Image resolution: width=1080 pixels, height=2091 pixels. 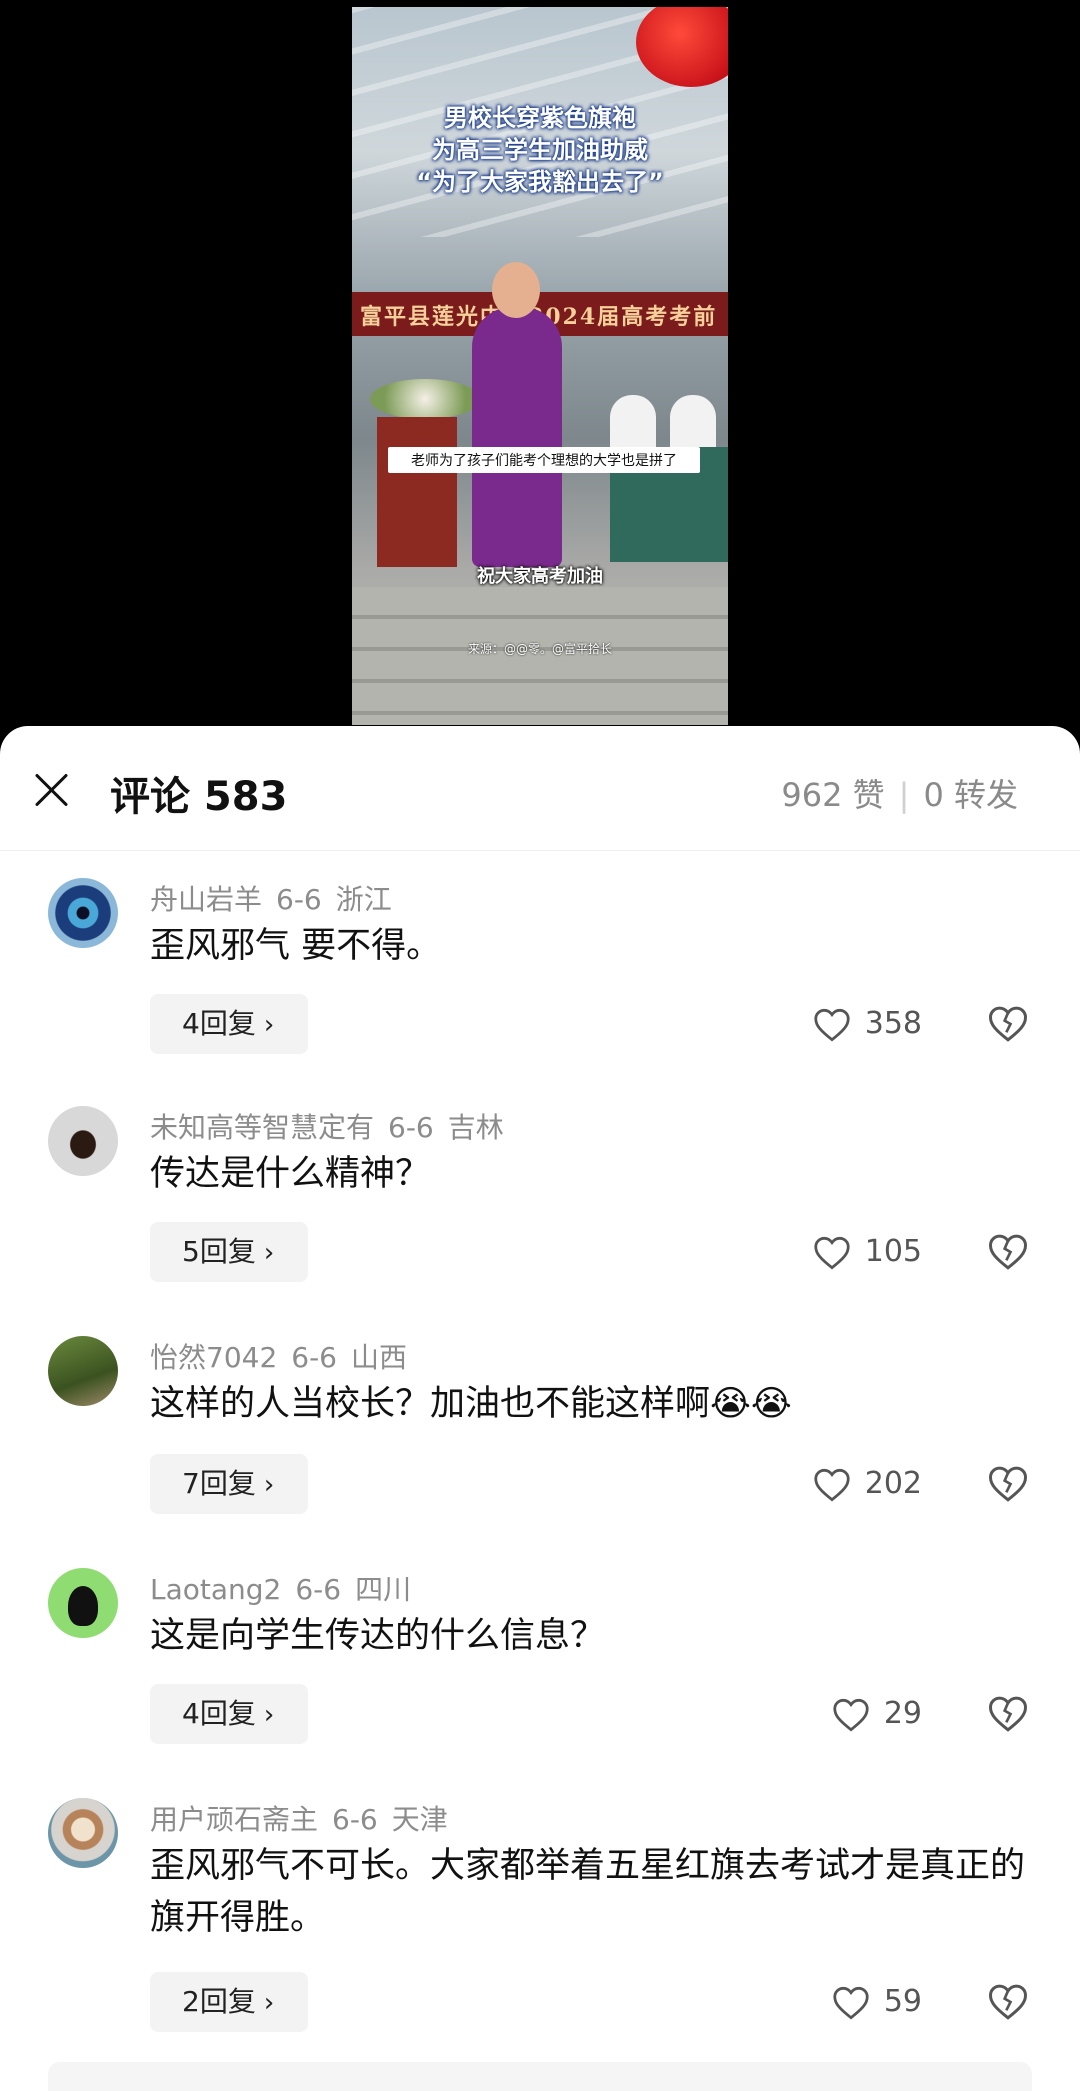 I want to click on comment-username: 怡然7042, so click(x=213, y=1357).